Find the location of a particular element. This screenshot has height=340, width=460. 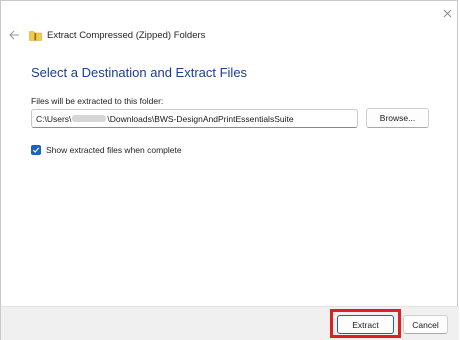

checkmark-icon is located at coordinates (36, 150).